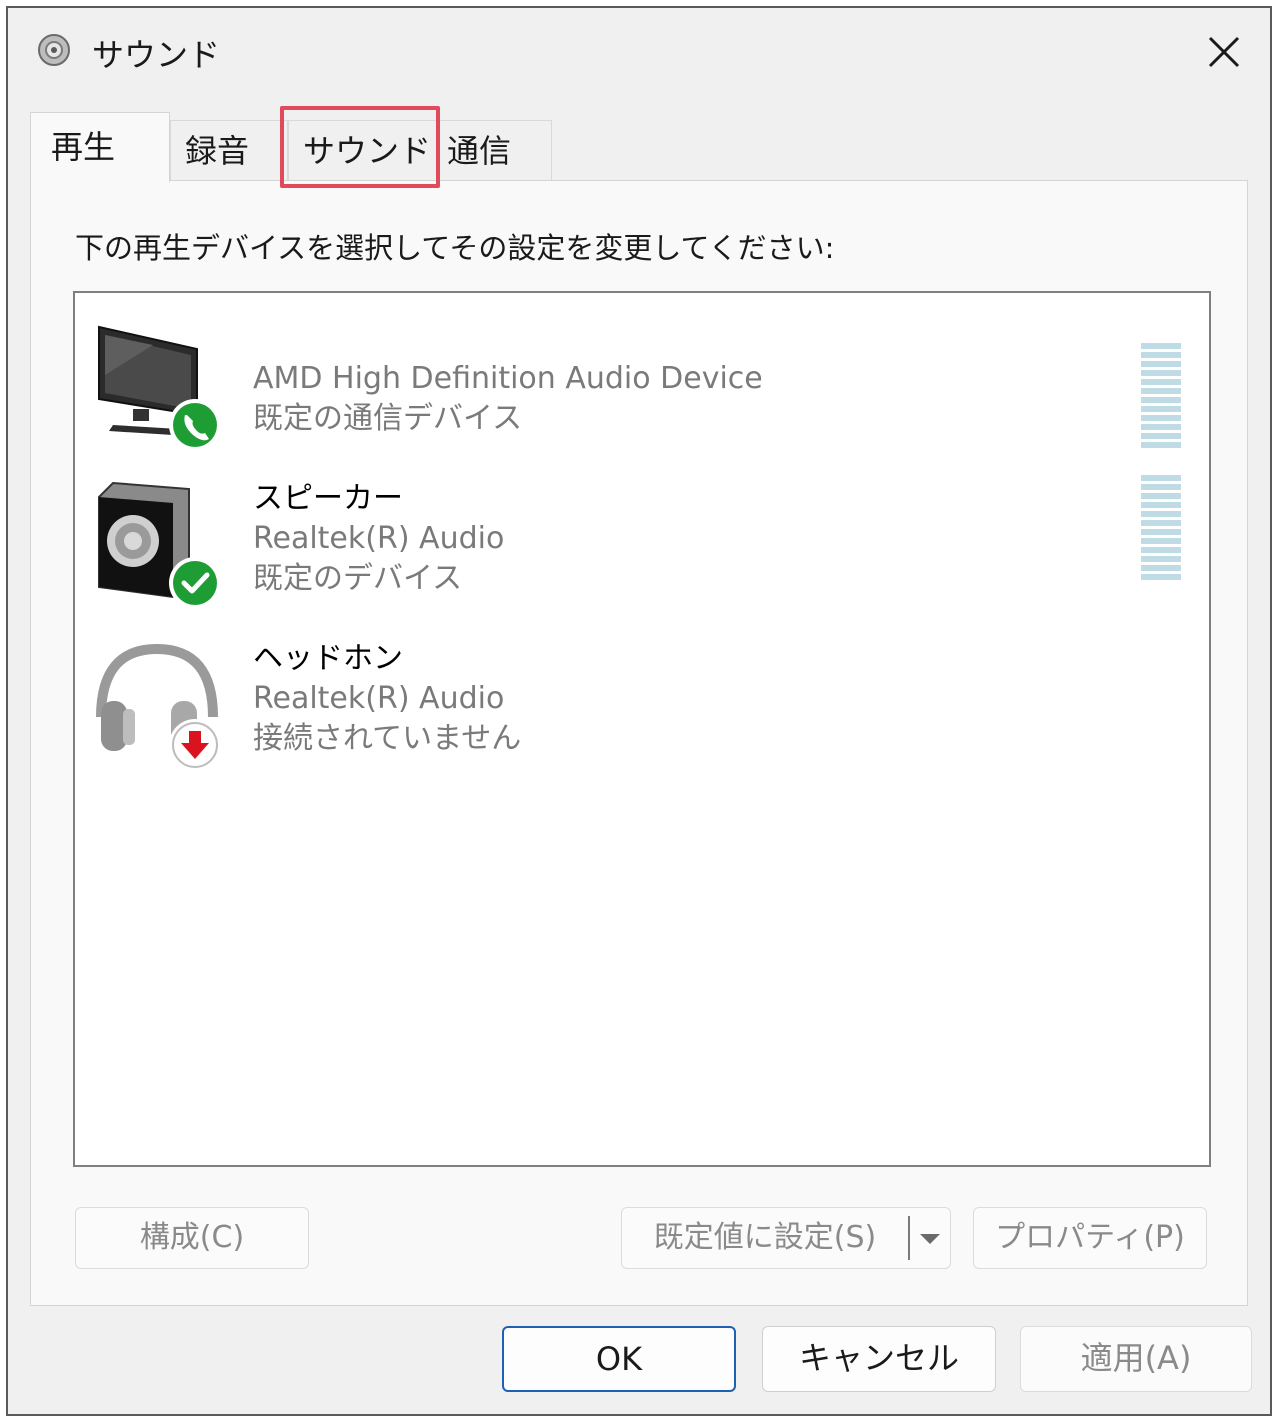 This screenshot has height=1425, width=1280. I want to click on device-item-headphones: ヘッドホン Realtek(R) Audio 接続されていません, so click(642, 714).